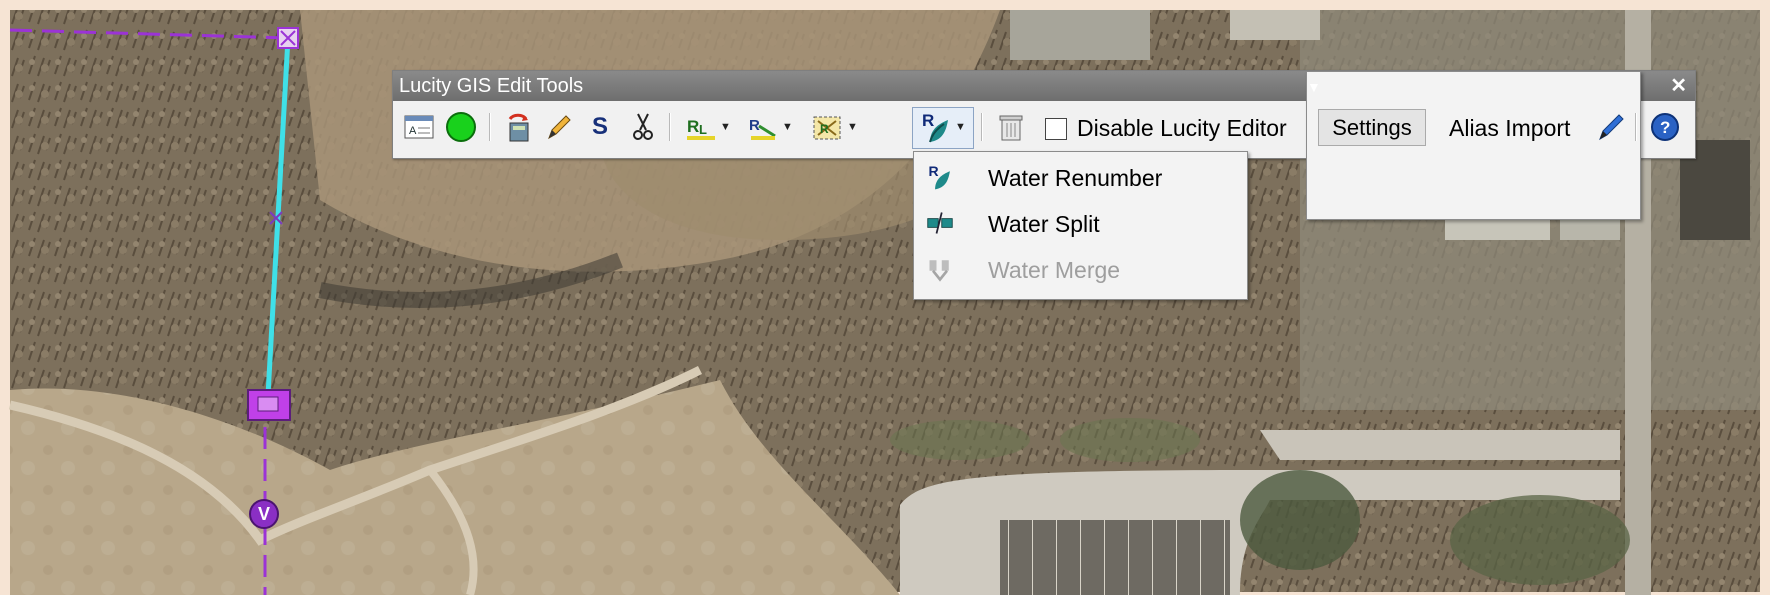  I want to click on green-circle-icon, so click(461, 127).